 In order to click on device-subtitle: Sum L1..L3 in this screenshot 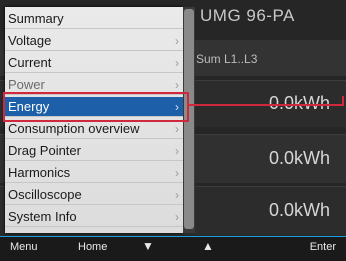, I will do `click(227, 59)`.